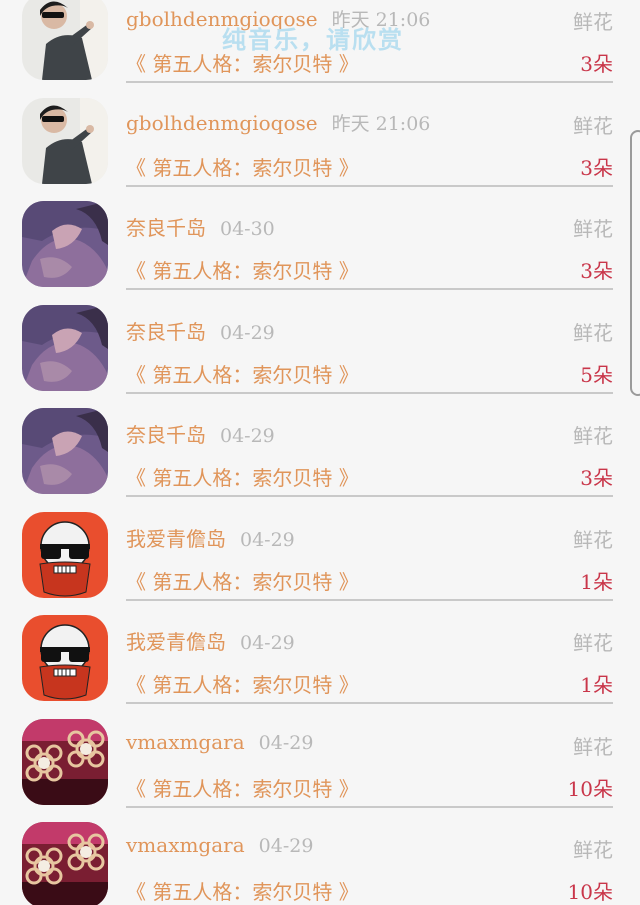  What do you see at coordinates (247, 229) in the screenshot?
I see `timestamp: 04-30` at bounding box center [247, 229].